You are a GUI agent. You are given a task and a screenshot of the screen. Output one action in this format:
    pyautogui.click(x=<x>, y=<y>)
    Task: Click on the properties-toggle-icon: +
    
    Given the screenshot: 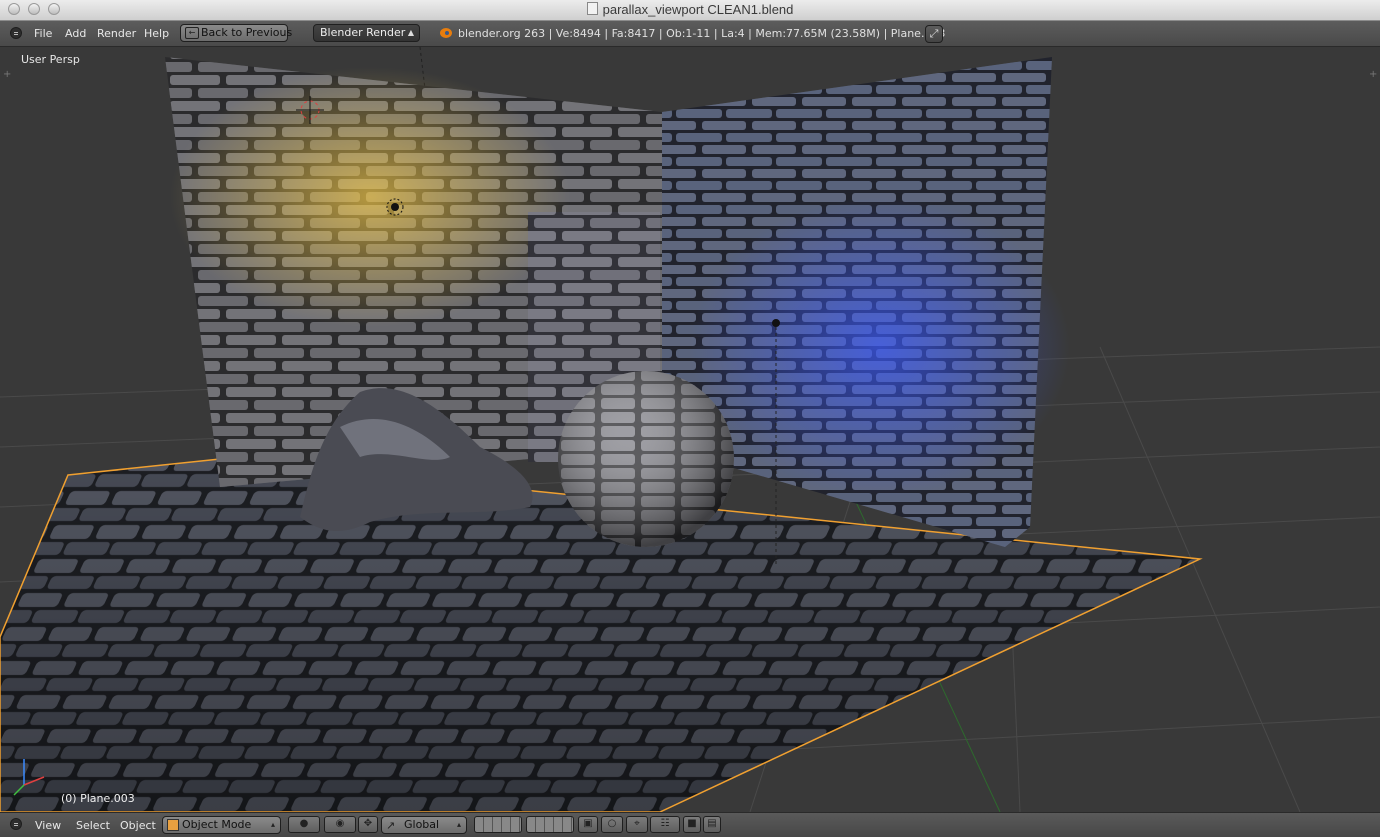 What is the action you would take?
    pyautogui.click(x=1373, y=74)
    